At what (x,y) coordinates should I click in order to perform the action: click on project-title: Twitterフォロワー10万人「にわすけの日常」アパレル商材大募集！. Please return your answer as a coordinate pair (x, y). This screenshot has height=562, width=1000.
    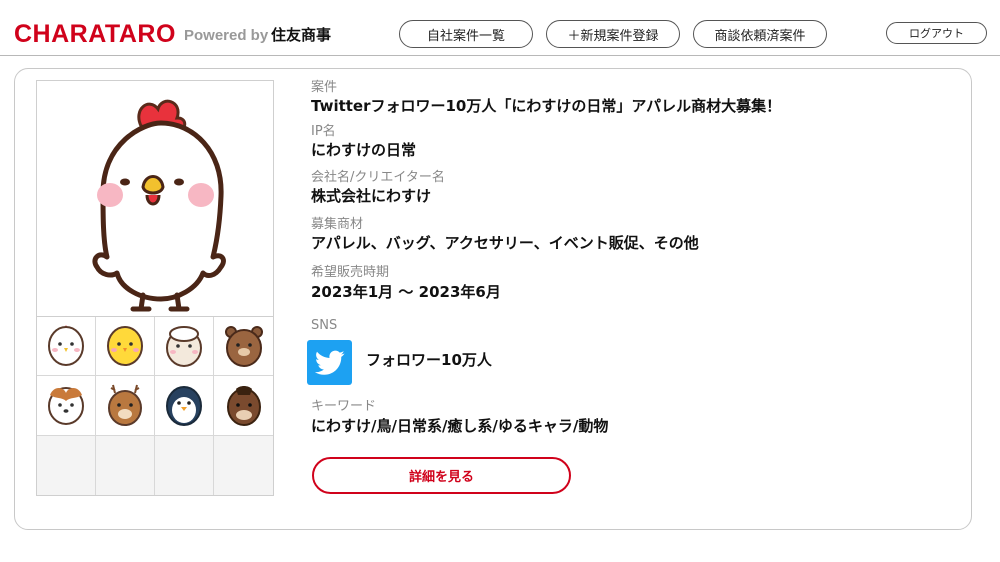
    Looking at the image, I should click on (546, 106).